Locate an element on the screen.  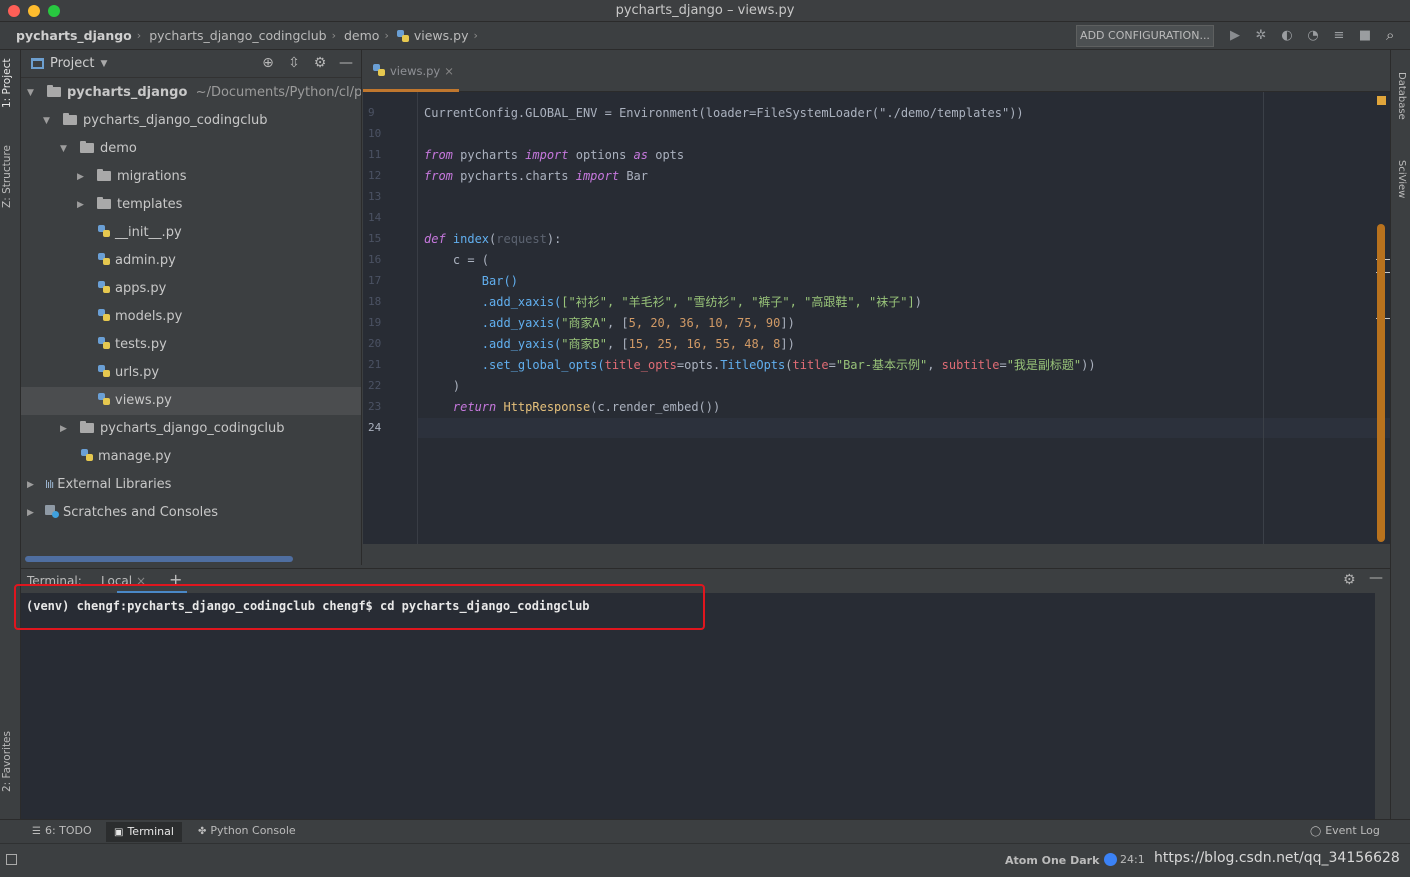
scratches-icon is located at coordinates (52, 511).